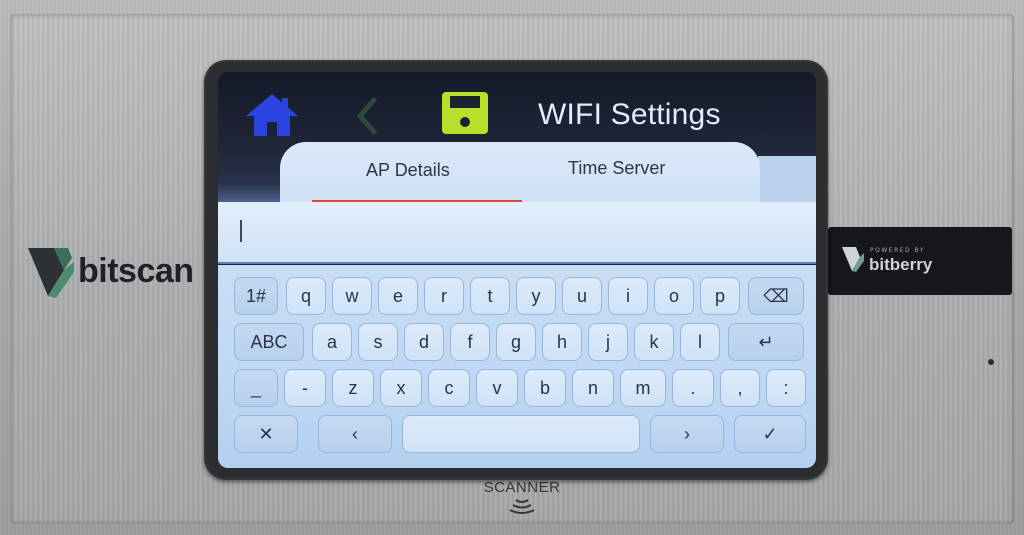 This screenshot has width=1024, height=535. Describe the element at coordinates (520, 174) in the screenshot. I see `tab-bar: AP Details Time Server` at that location.